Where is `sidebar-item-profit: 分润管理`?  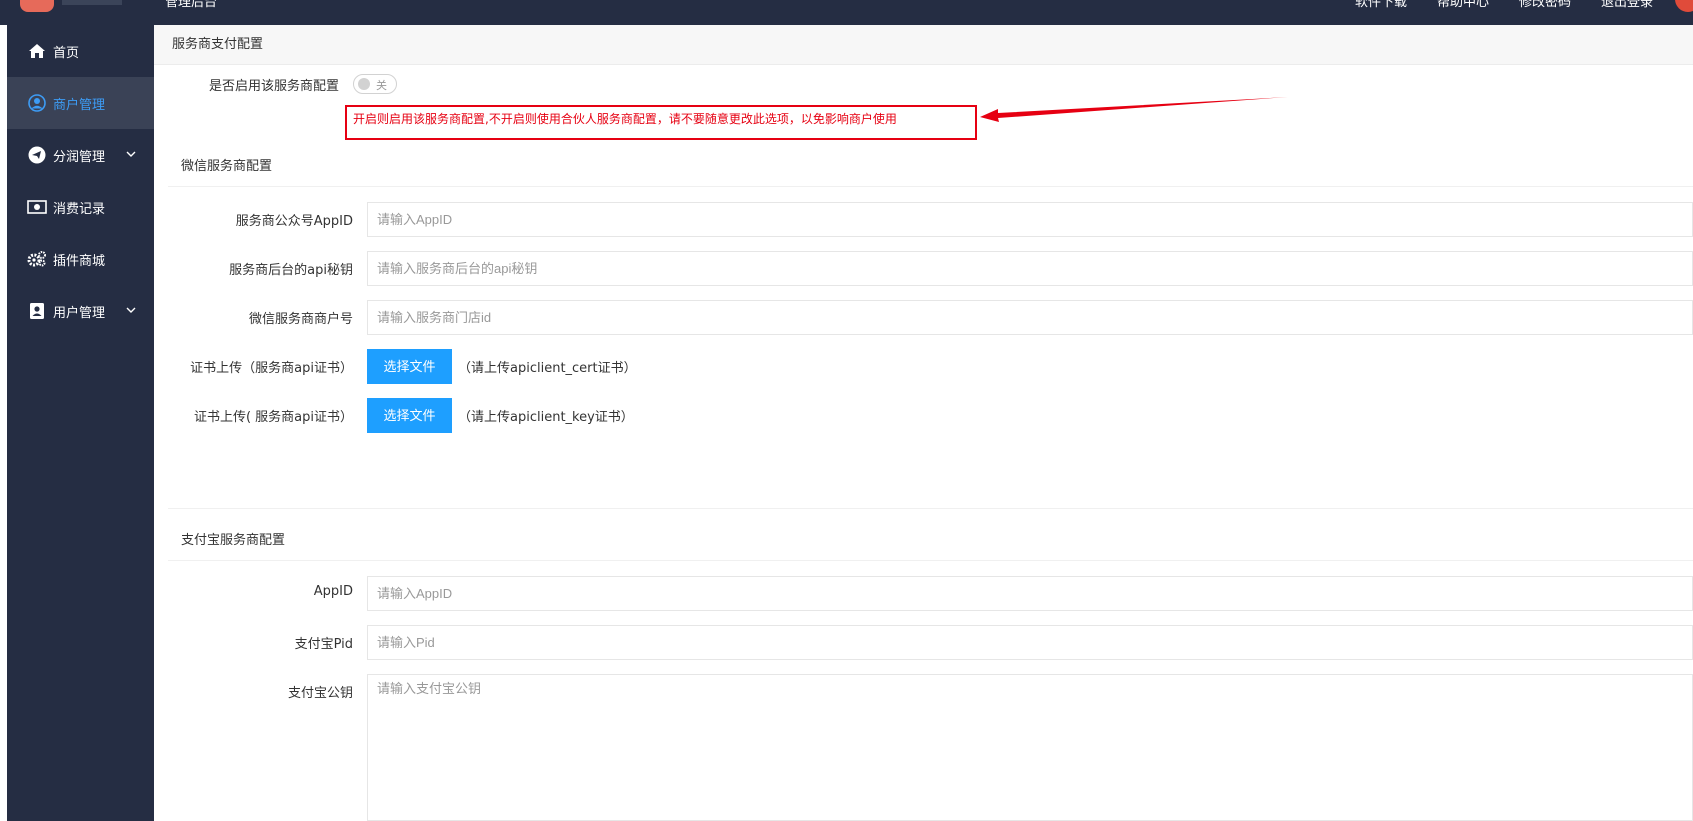
sidebar-item-profit: 分润管理 is located at coordinates (80, 155).